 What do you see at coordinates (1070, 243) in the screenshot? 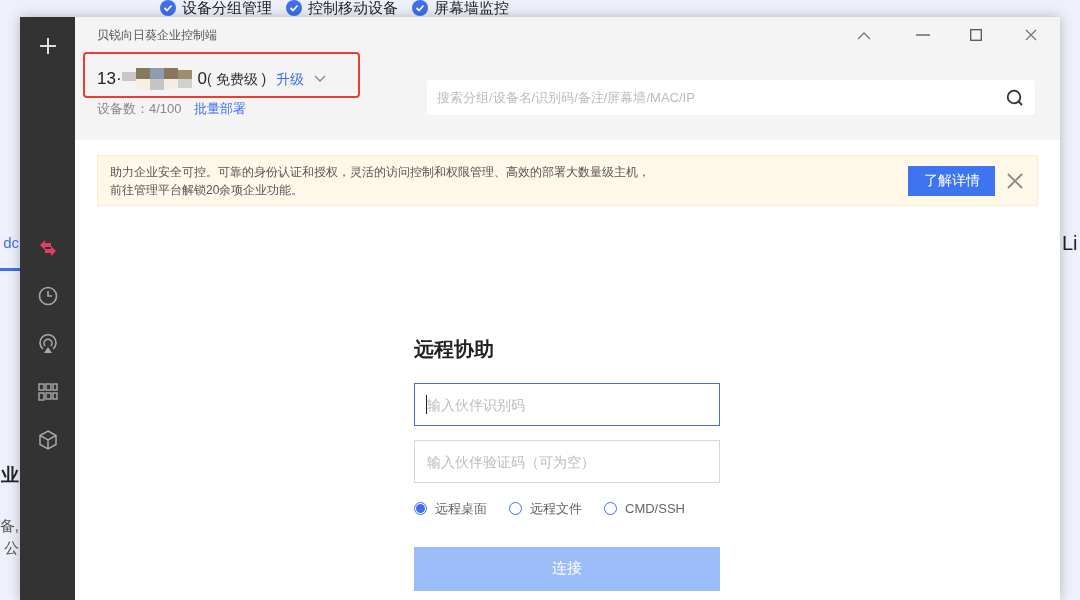
I see `page-text: Li` at bounding box center [1070, 243].